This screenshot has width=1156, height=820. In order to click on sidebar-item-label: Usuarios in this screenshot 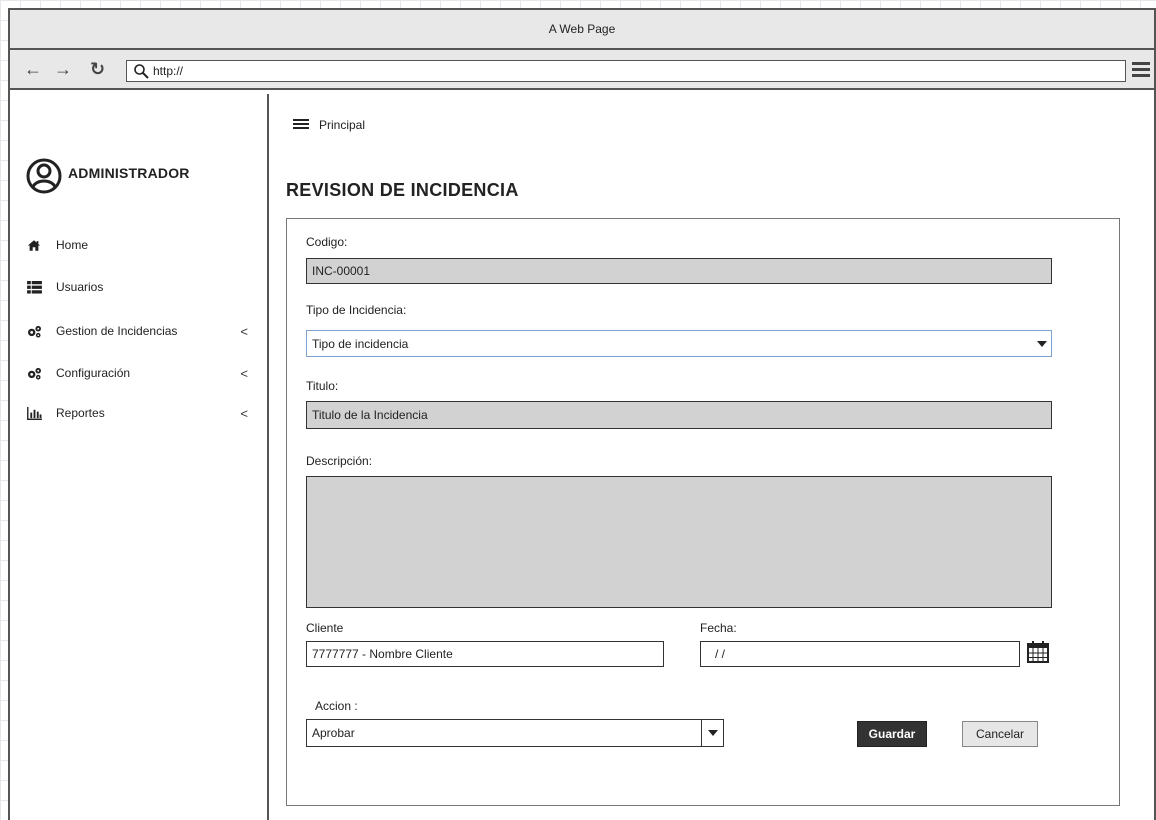, I will do `click(80, 287)`.